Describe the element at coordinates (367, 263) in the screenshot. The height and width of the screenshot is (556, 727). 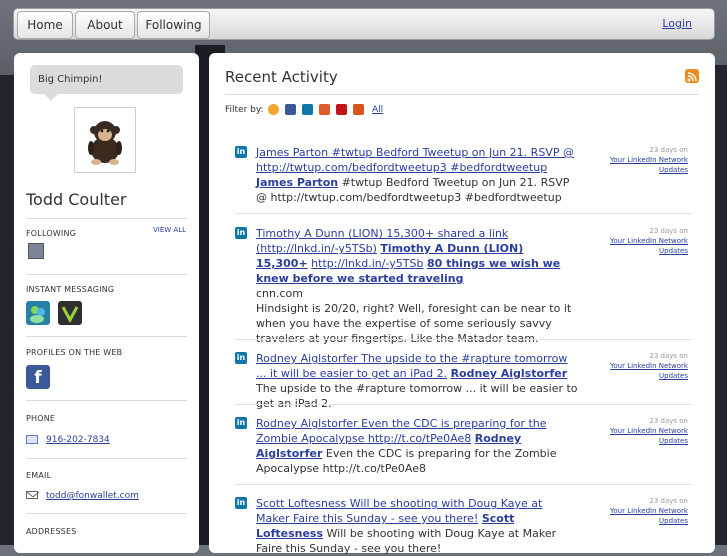
I see `activity-shared-link: http://lnkd.in/-y5TSb` at that location.